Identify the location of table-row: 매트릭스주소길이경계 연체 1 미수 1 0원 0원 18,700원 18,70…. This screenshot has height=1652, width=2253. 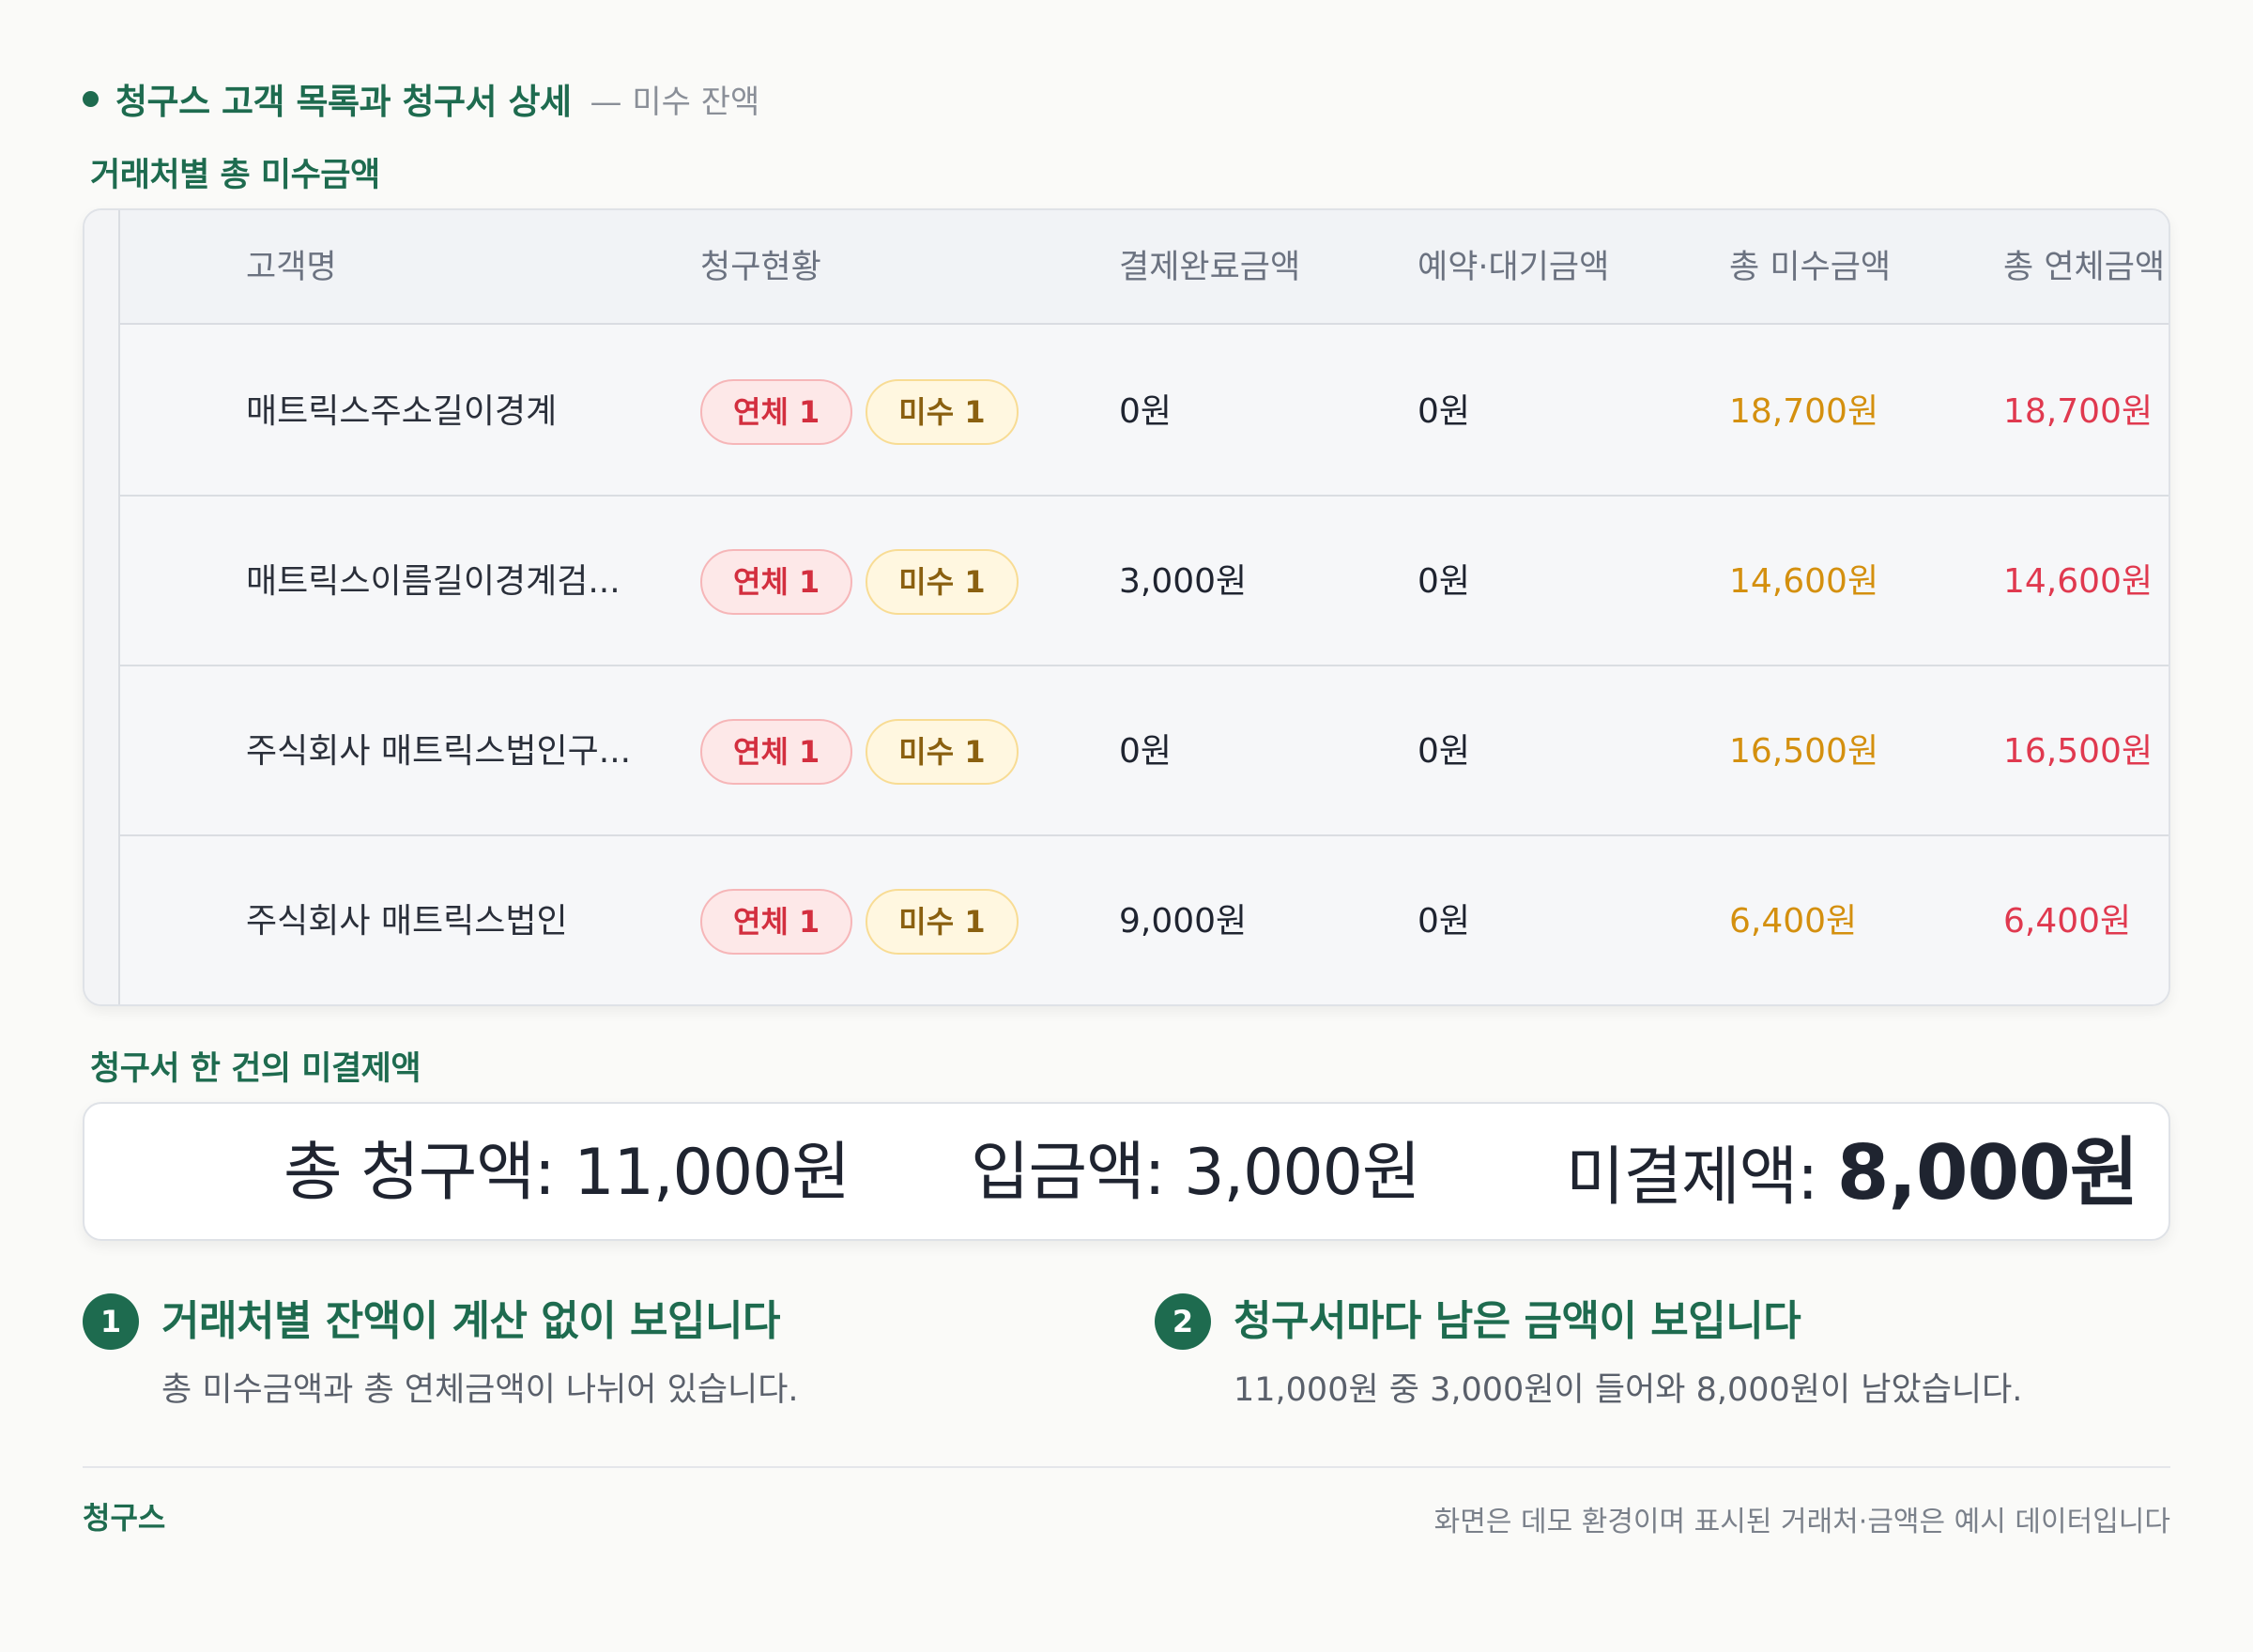
(1144, 412).